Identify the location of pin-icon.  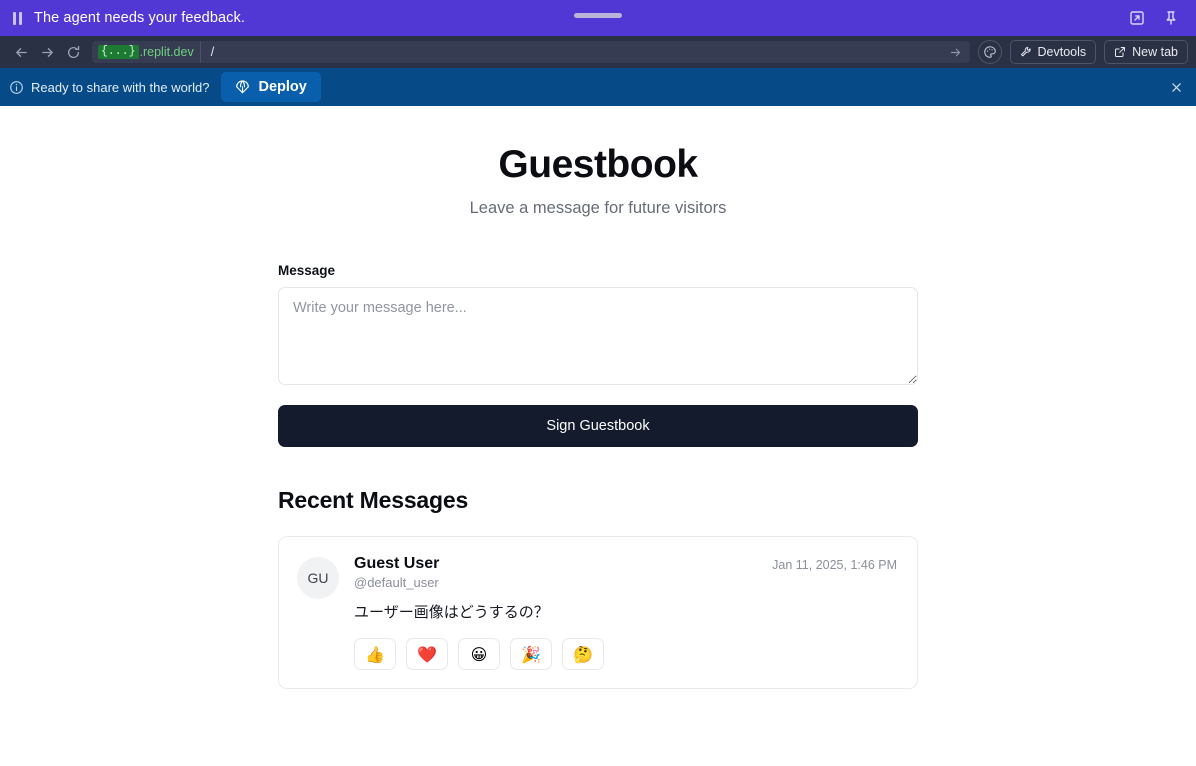
(1171, 18).